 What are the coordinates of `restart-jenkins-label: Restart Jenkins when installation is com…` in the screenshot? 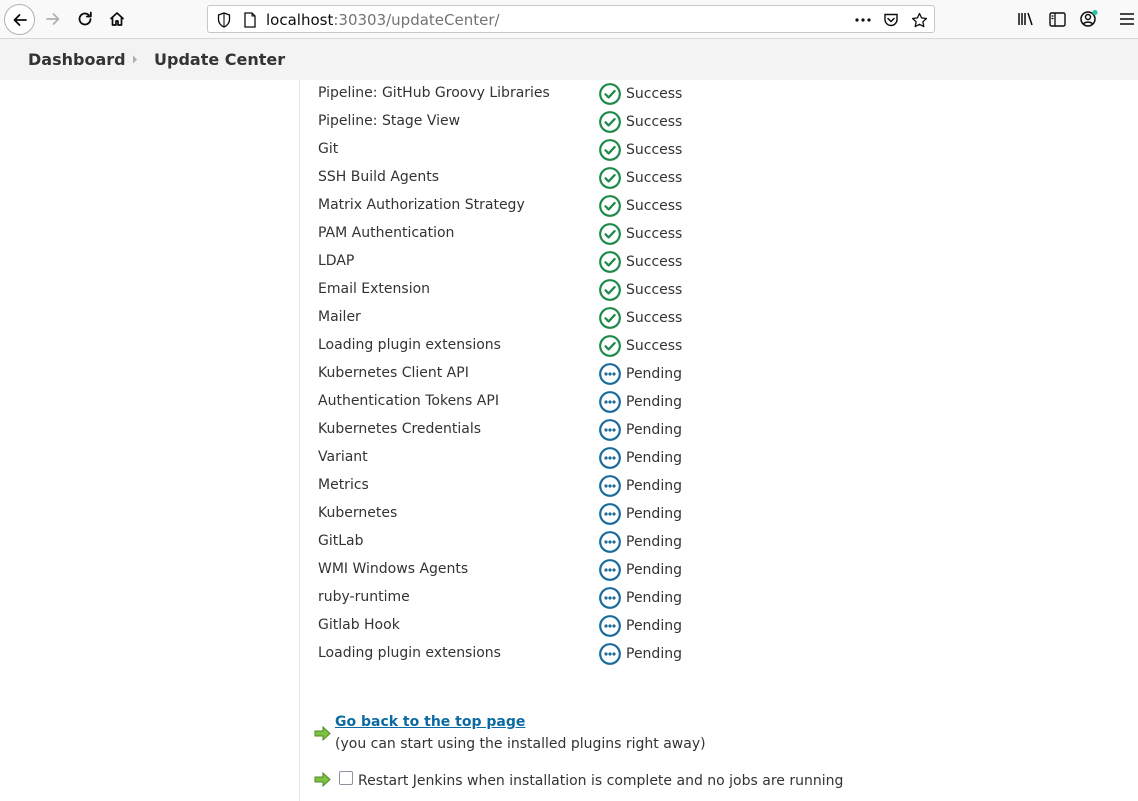 It's located at (600, 781).